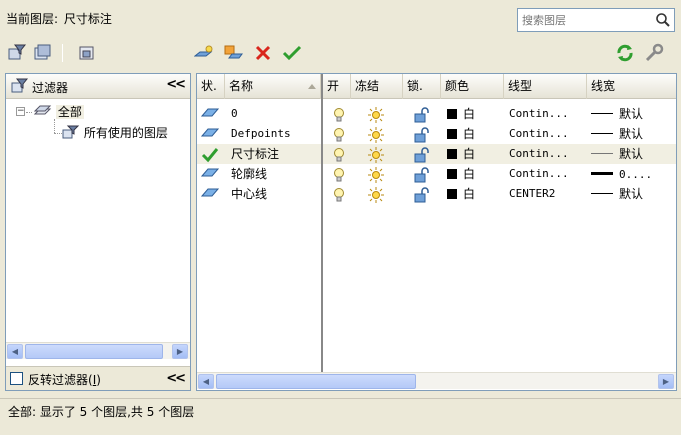 Image resolution: width=681 pixels, height=435 pixels. Describe the element at coordinates (211, 86) in the screenshot. I see `column-header-status: 状.` at that location.